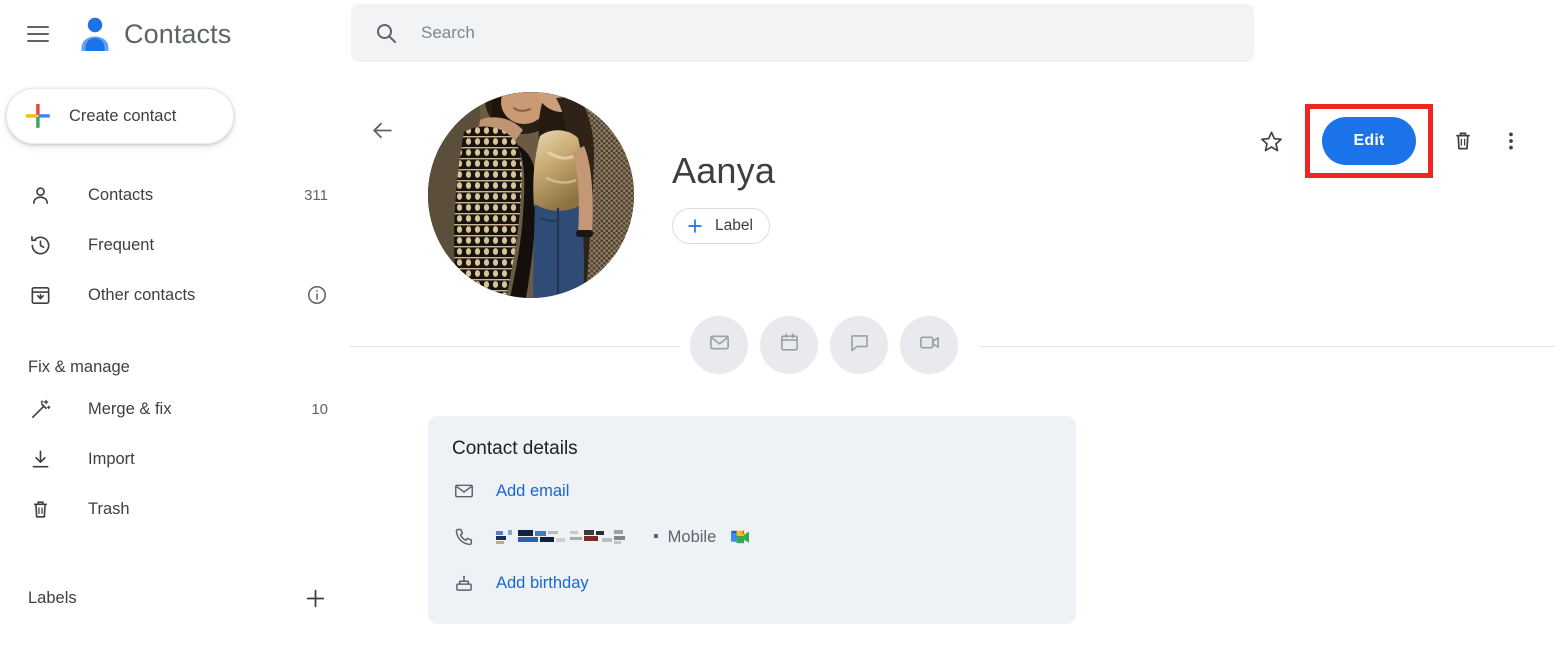  What do you see at coordinates (532, 491) in the screenshot?
I see `add-email-link: Add email` at bounding box center [532, 491].